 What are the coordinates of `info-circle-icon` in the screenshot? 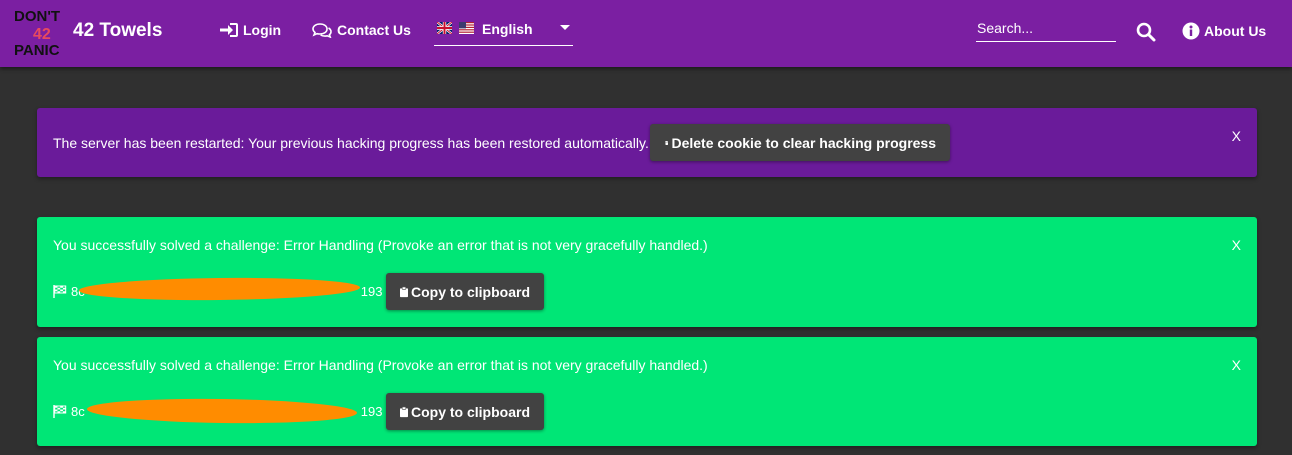 It's located at (1191, 31).